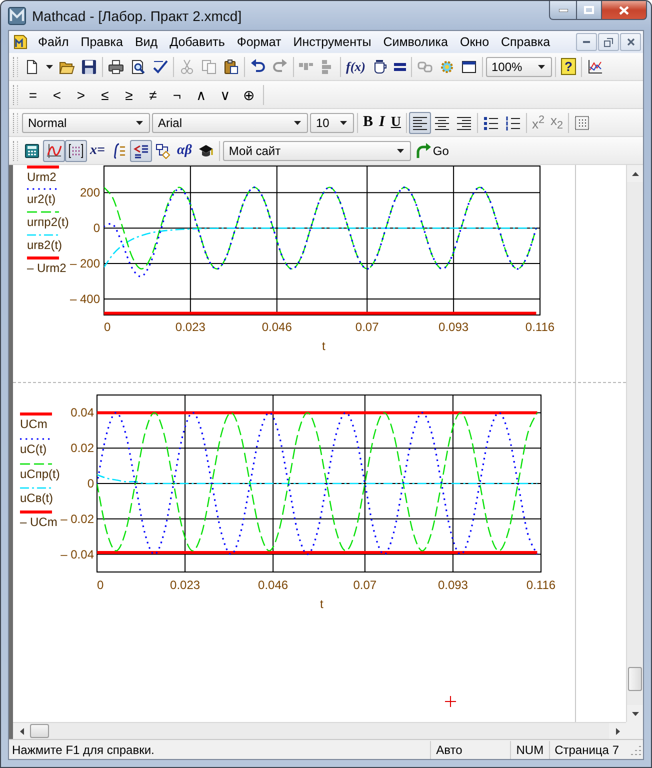 The width and height of the screenshot is (652, 768). Describe the element at coordinates (382, 123) in the screenshot. I see `italic-button: I` at that location.